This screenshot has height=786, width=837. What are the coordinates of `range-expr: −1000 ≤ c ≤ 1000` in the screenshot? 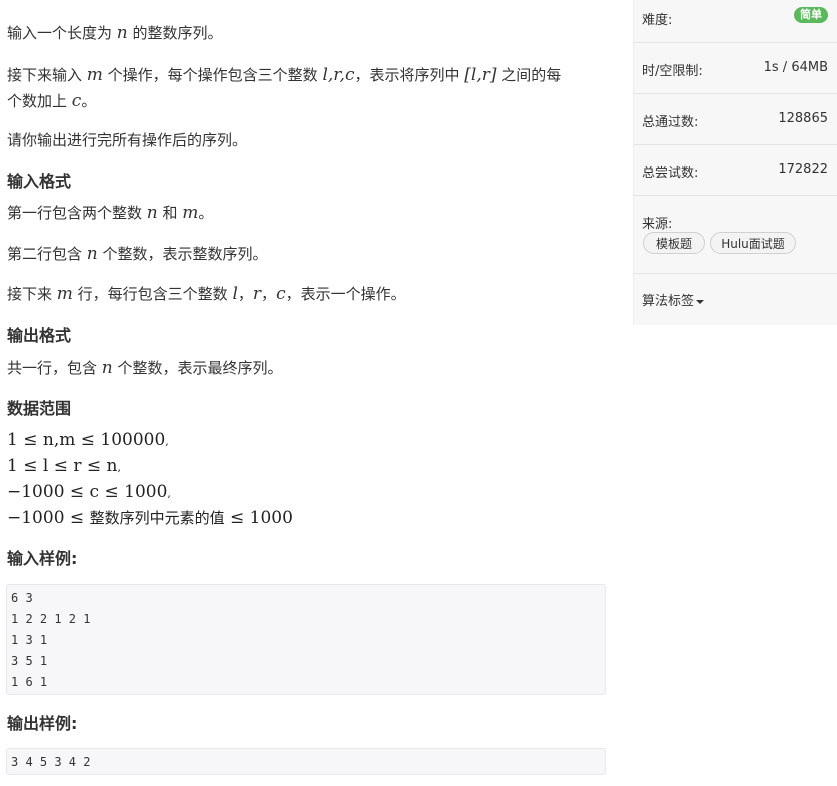 It's located at (87, 492).